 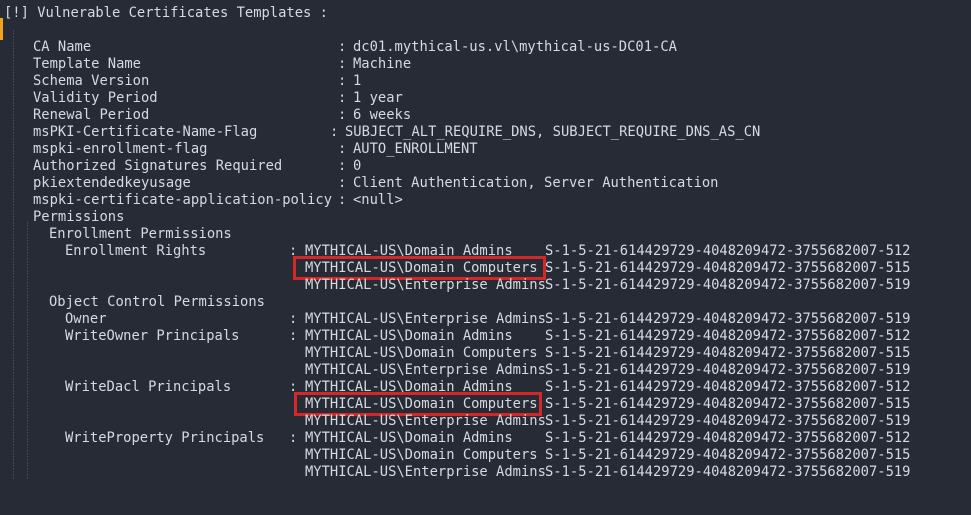 What do you see at coordinates (87, 64) in the screenshot?
I see `field-key: Template Name` at bounding box center [87, 64].